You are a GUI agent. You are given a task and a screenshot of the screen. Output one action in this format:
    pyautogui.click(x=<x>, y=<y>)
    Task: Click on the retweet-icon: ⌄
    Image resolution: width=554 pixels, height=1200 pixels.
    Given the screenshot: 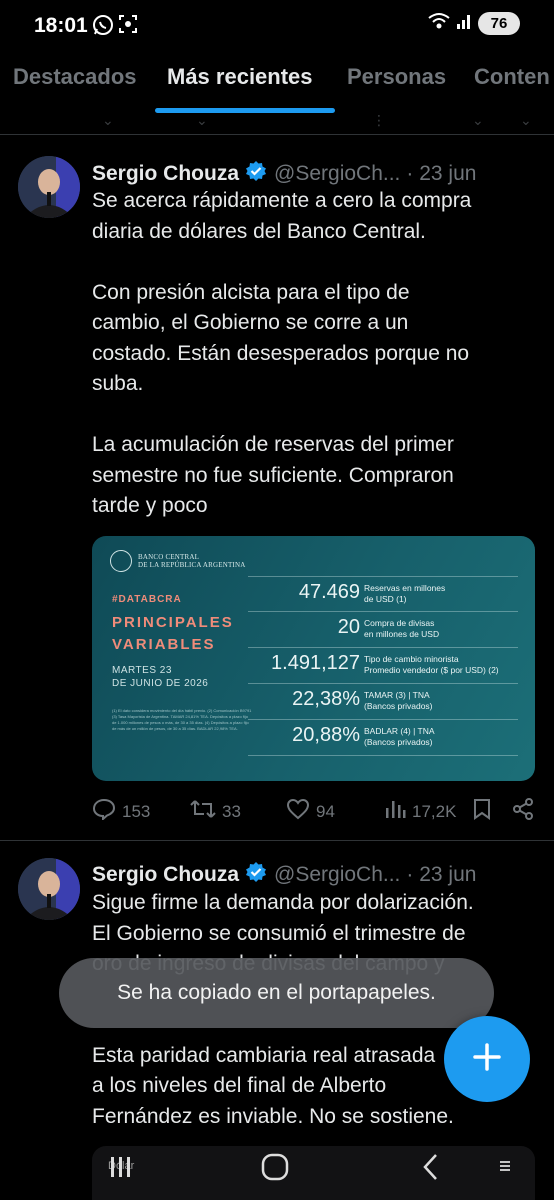 What is the action you would take?
    pyautogui.click(x=202, y=120)
    